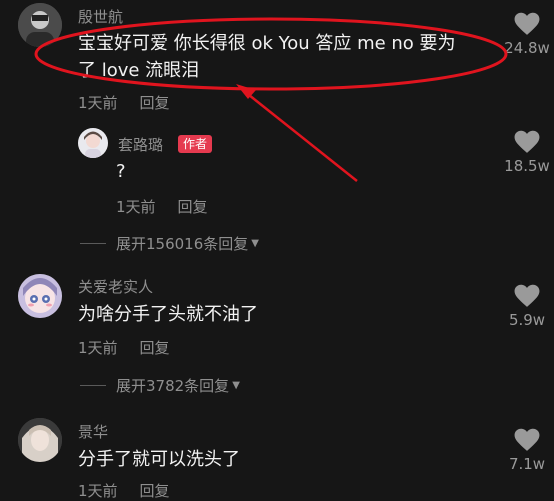 Image resolution: width=554 pixels, height=501 pixels. Describe the element at coordinates (93, 431) in the screenshot. I see `comment-username: 景华` at that location.